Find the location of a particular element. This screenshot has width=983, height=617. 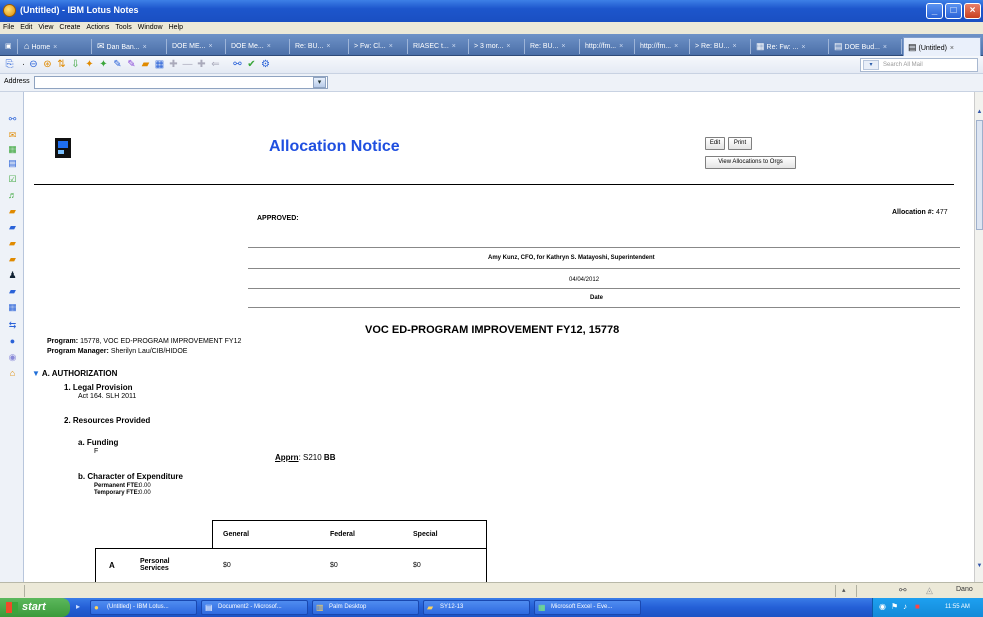

print-button: Print is located at coordinates (740, 143).